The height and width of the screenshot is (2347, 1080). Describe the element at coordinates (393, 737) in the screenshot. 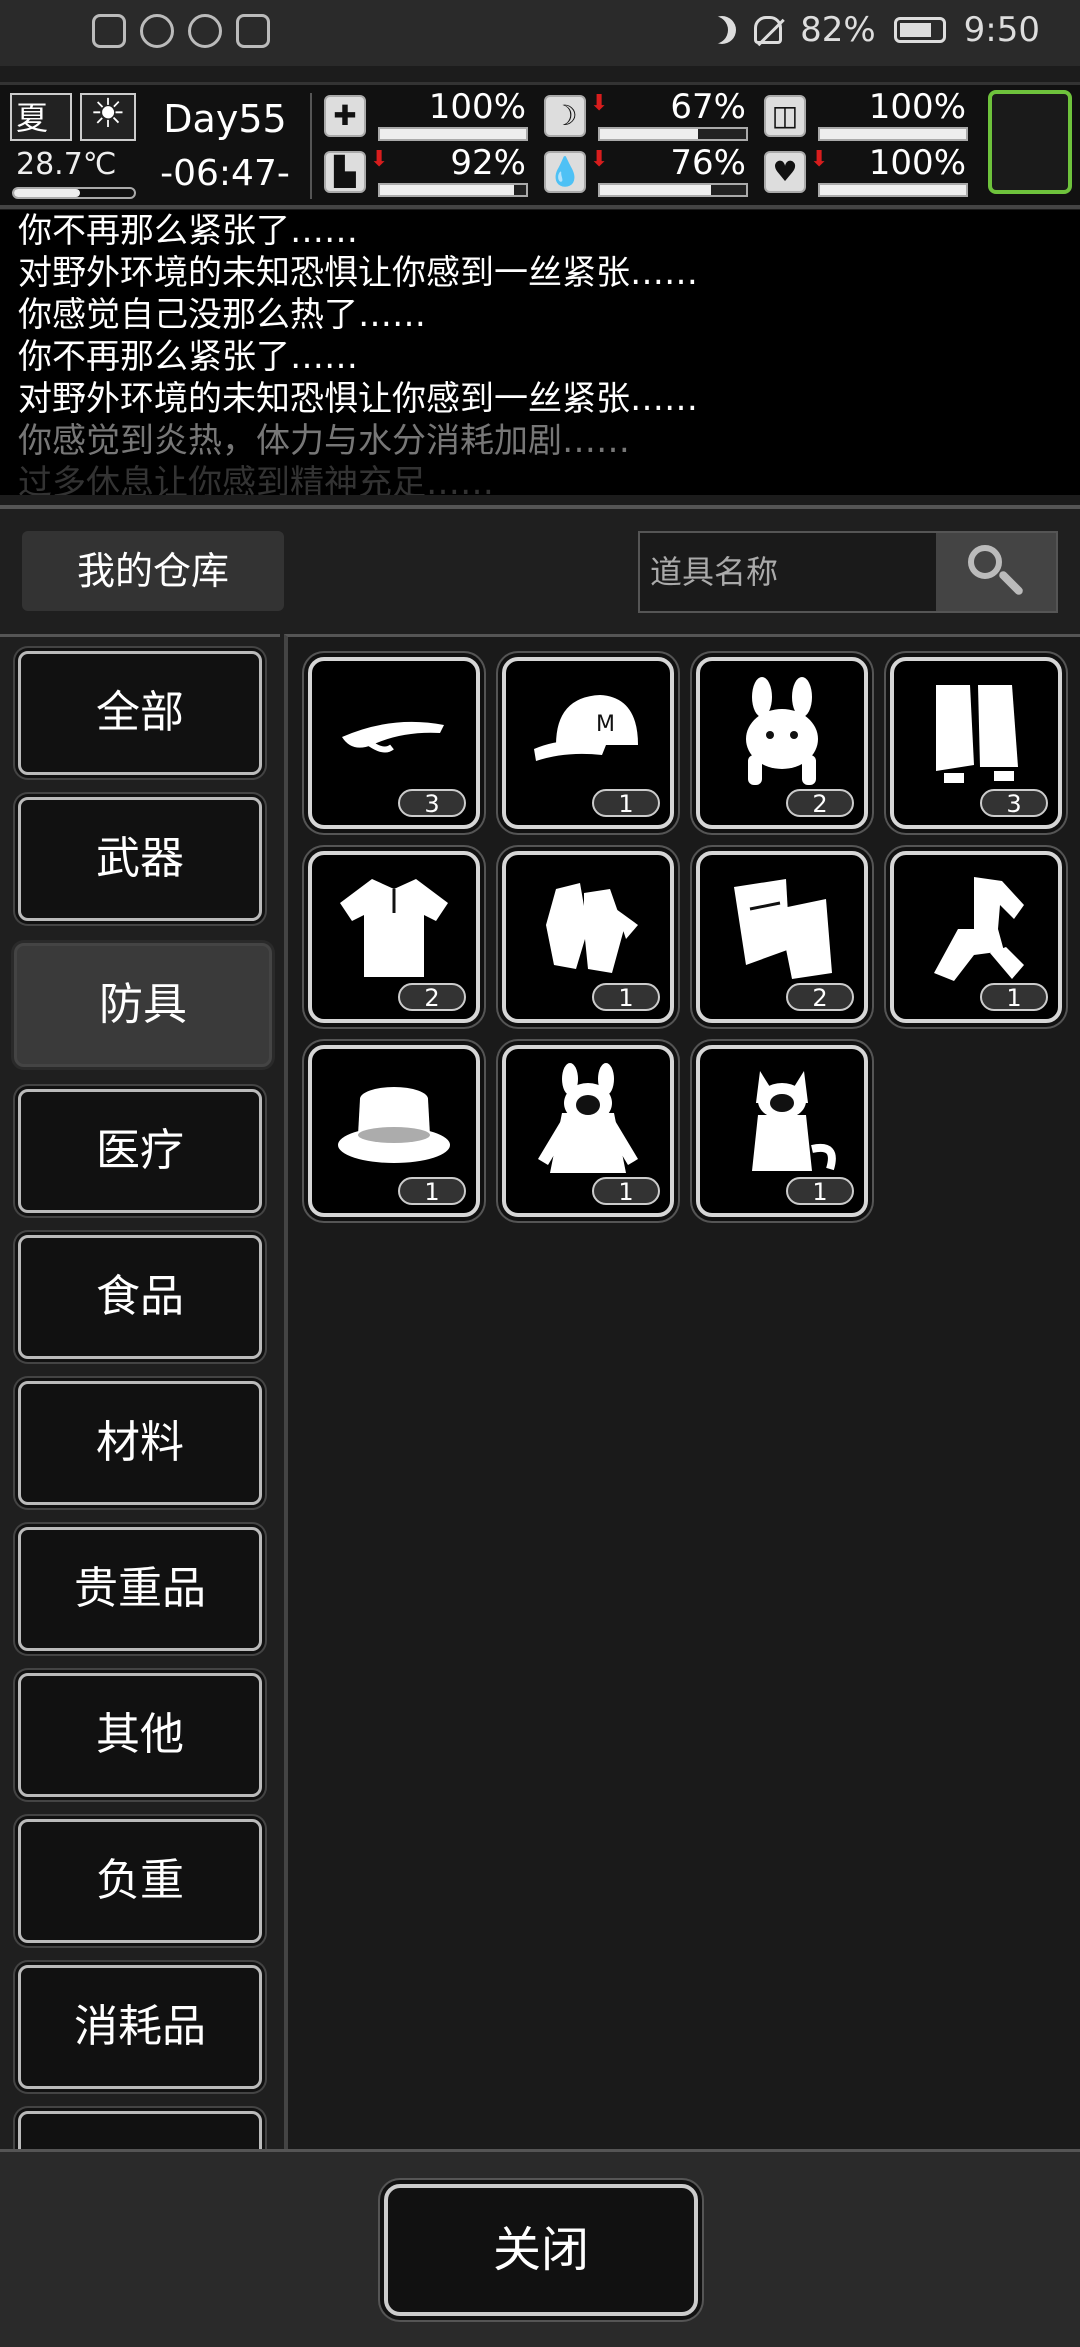

I see `visor-icon` at that location.